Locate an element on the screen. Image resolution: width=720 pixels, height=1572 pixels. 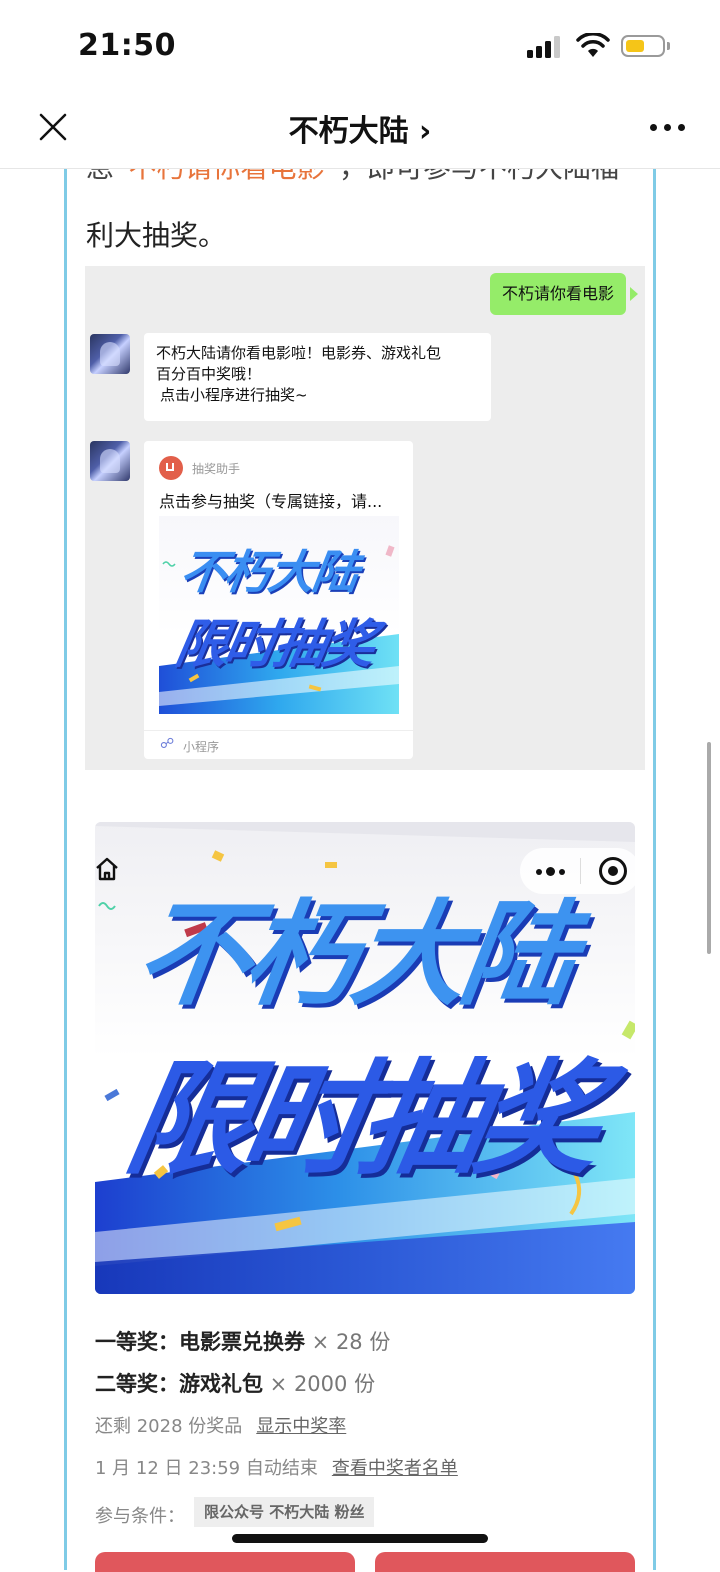
reply-line: 不朽大陆请你看电影啦！电影券、游戏礼包 is located at coordinates (299, 353).